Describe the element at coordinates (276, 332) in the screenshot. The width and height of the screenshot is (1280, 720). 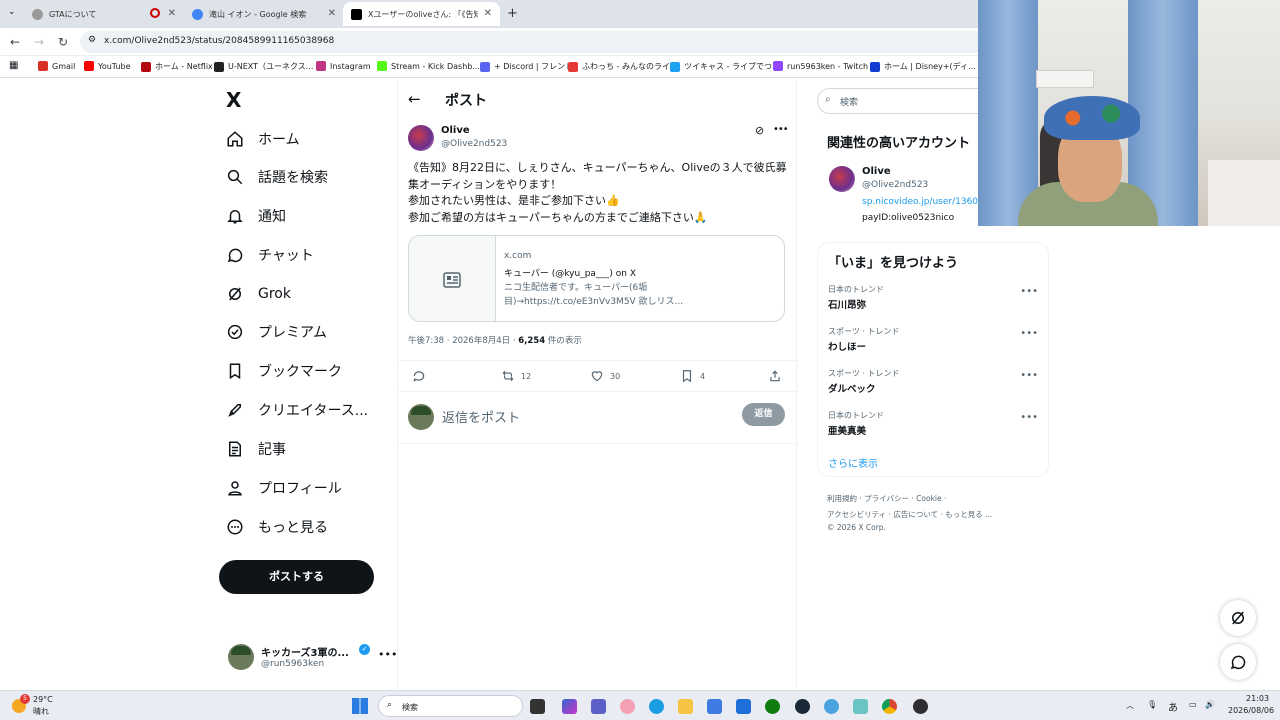
I see `nav-premium: プレミアム` at that location.